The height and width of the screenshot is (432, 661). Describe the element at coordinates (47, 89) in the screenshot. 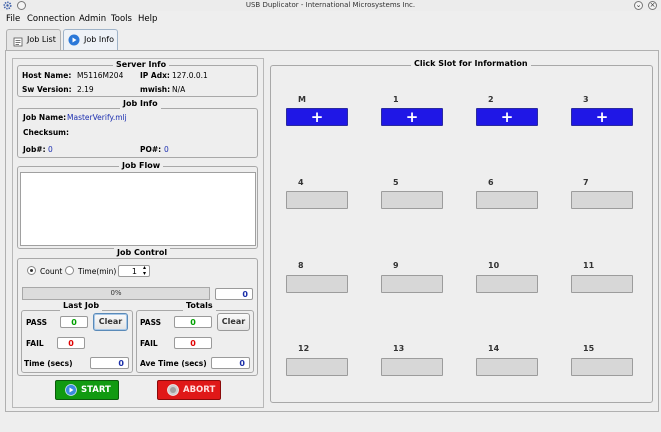

I see `sw-version-label: Sw Version:` at that location.